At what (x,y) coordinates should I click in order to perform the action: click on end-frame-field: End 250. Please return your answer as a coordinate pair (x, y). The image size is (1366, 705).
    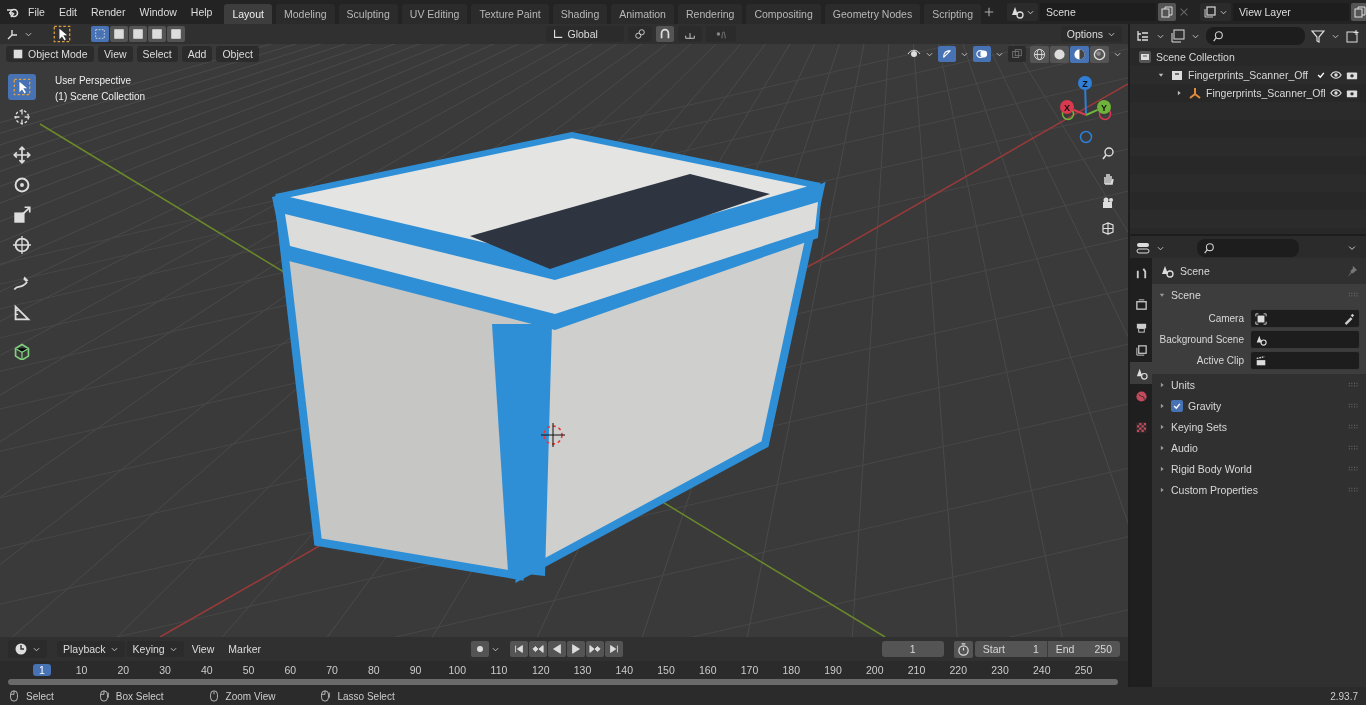
    Looking at the image, I should click on (1083, 649).